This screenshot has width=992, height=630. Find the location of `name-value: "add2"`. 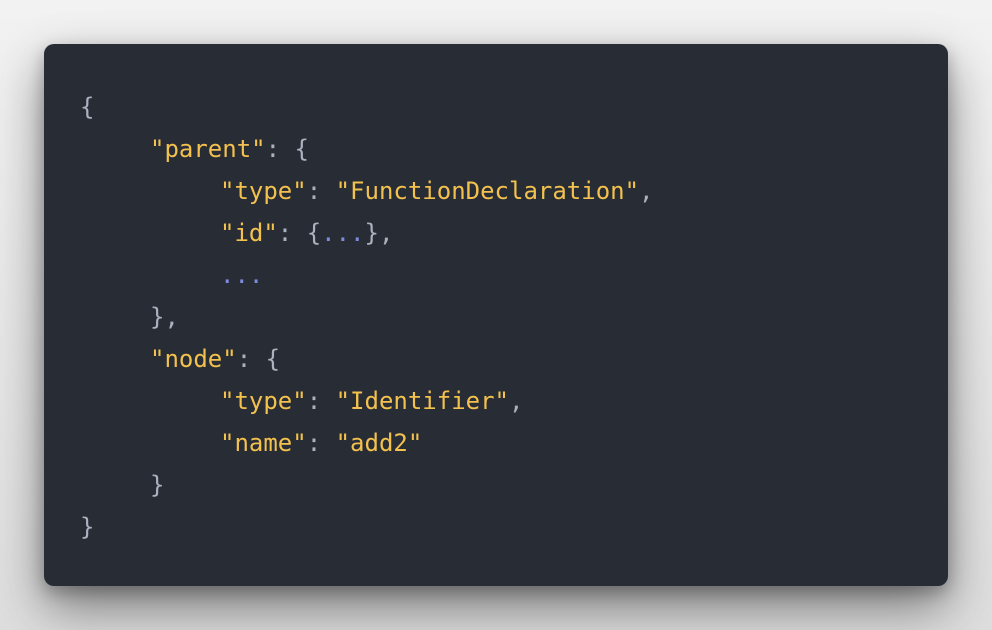

name-value: "add2" is located at coordinates (379, 443).